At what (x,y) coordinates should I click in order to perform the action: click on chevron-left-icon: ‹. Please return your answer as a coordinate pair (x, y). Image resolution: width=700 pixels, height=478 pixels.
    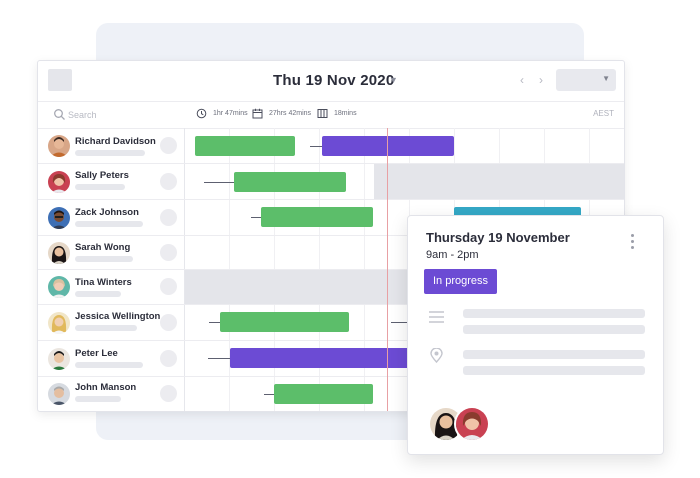
    Looking at the image, I should click on (522, 80).